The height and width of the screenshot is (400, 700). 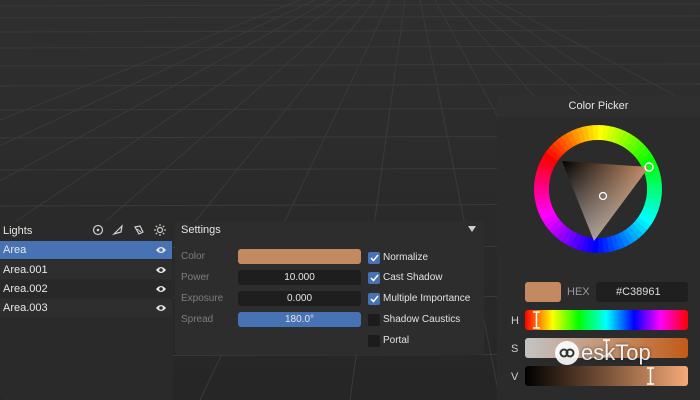 What do you see at coordinates (86, 289) in the screenshot?
I see `light-item-area-002: Area.002` at bounding box center [86, 289].